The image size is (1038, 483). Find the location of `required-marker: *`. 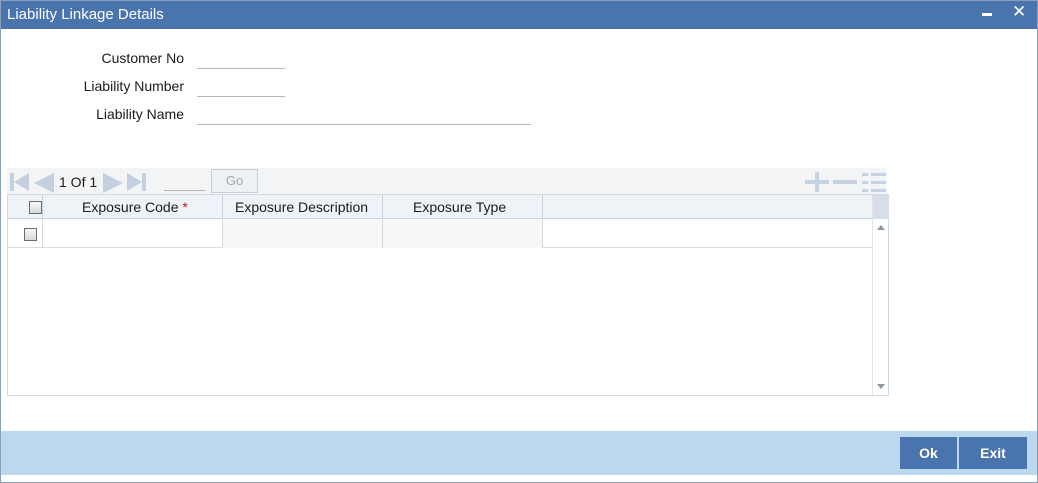

required-marker: * is located at coordinates (185, 207).